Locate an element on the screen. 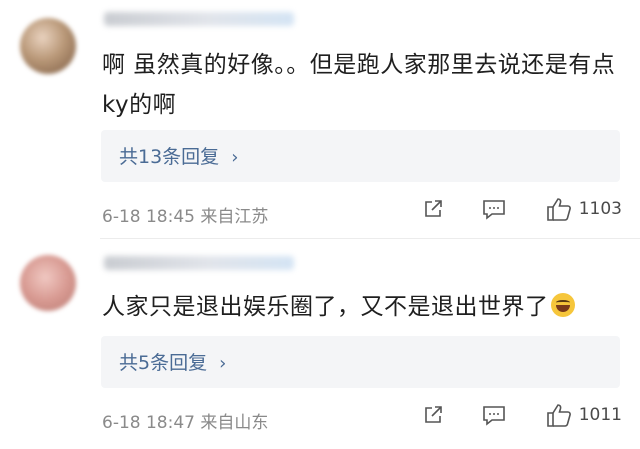 Image resolution: width=640 pixels, height=449 pixels. timestamp: 6-18 18:47 is located at coordinates (148, 423).